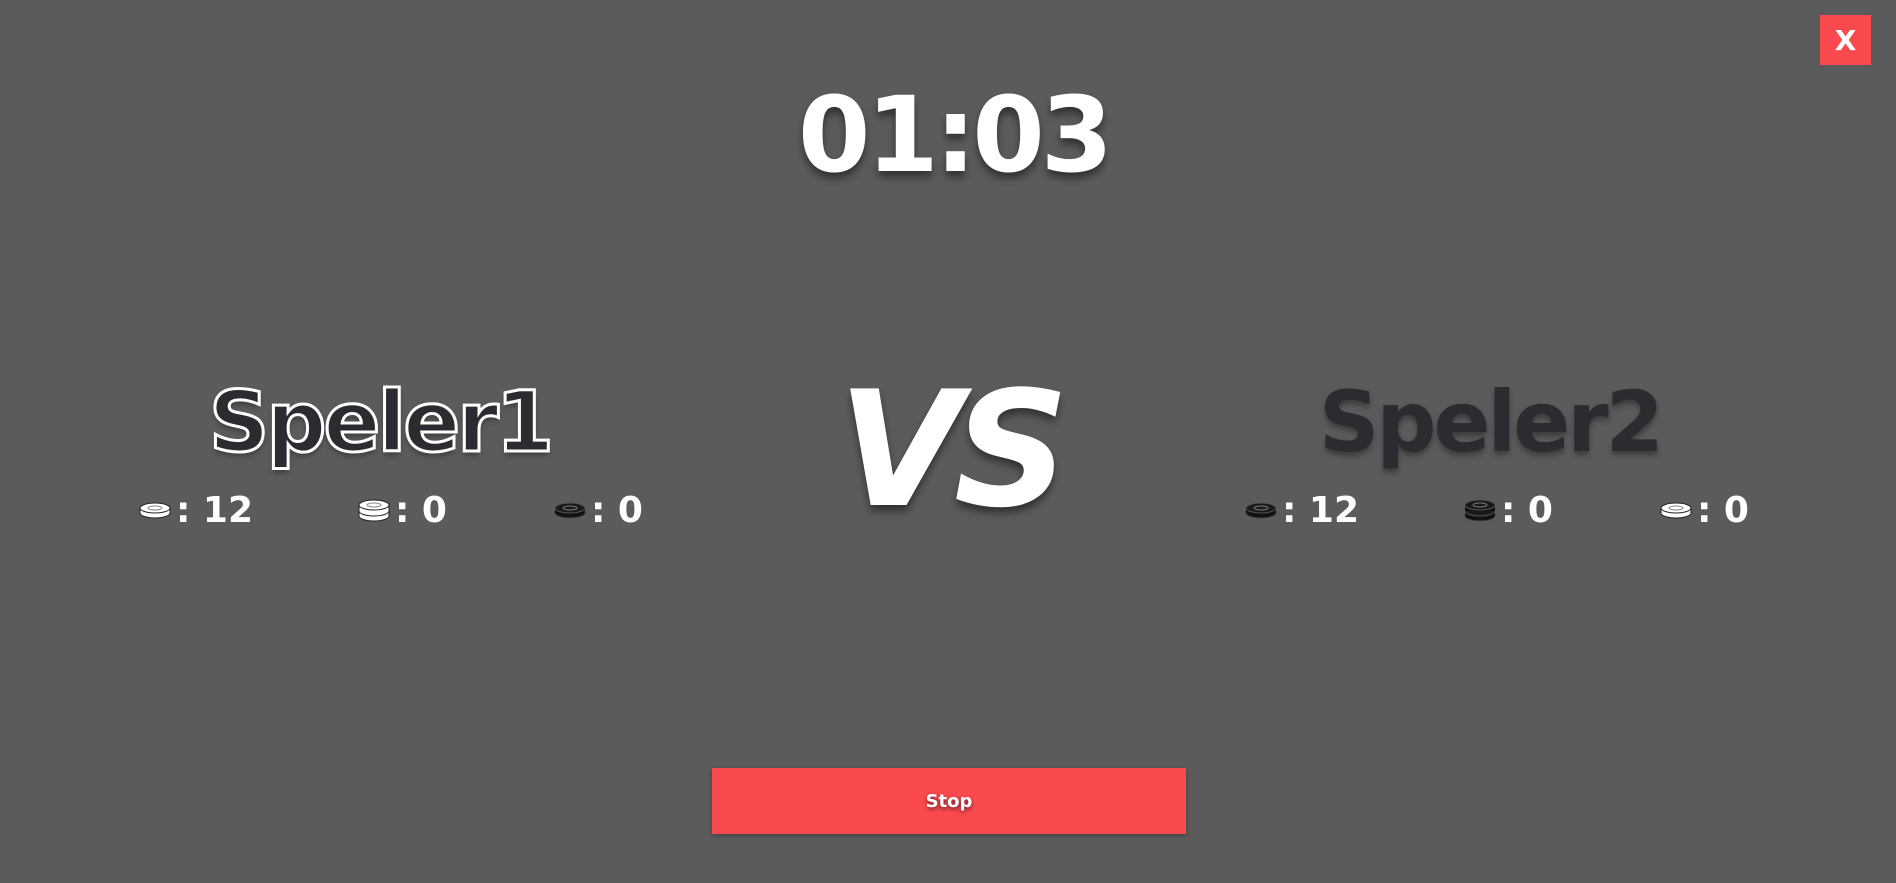 Image resolution: width=1896 pixels, height=883 pixels. What do you see at coordinates (1845, 40) in the screenshot?
I see `close-button: X` at bounding box center [1845, 40].